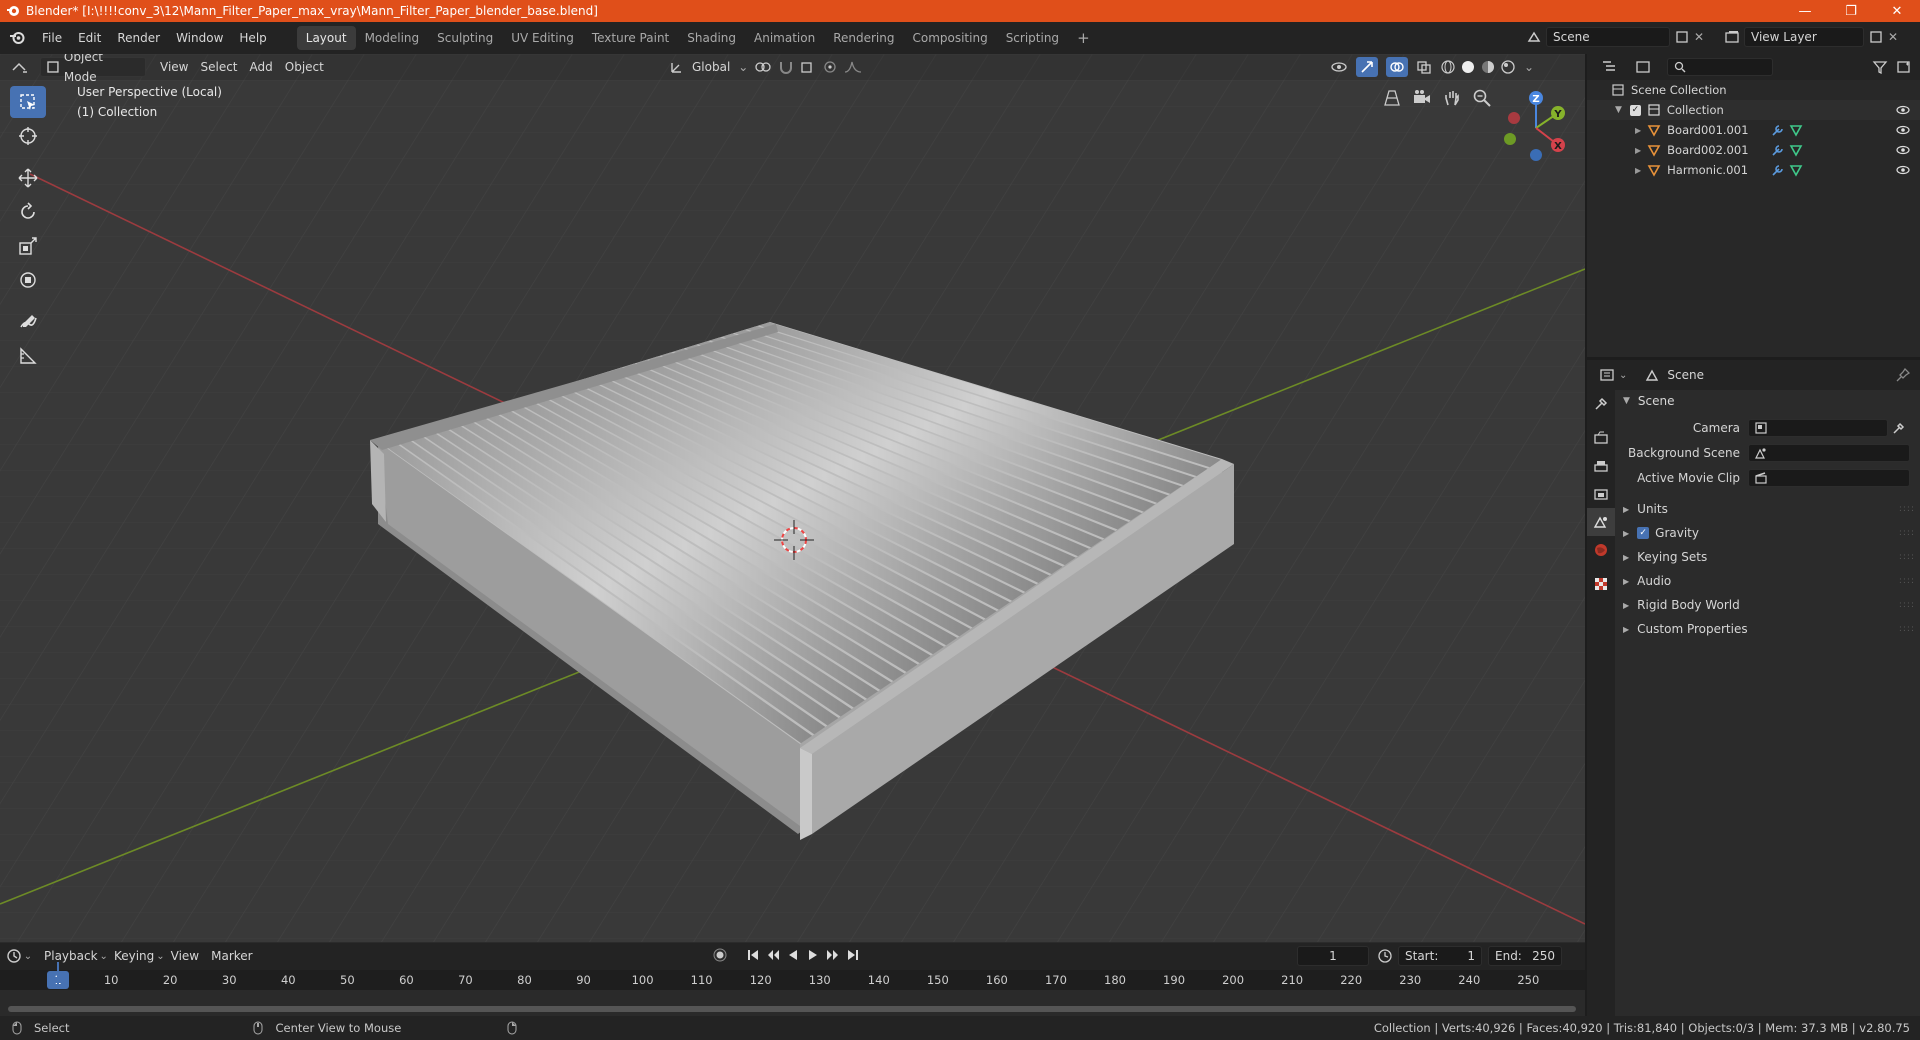  I want to click on falloff-icon, so click(853, 67).